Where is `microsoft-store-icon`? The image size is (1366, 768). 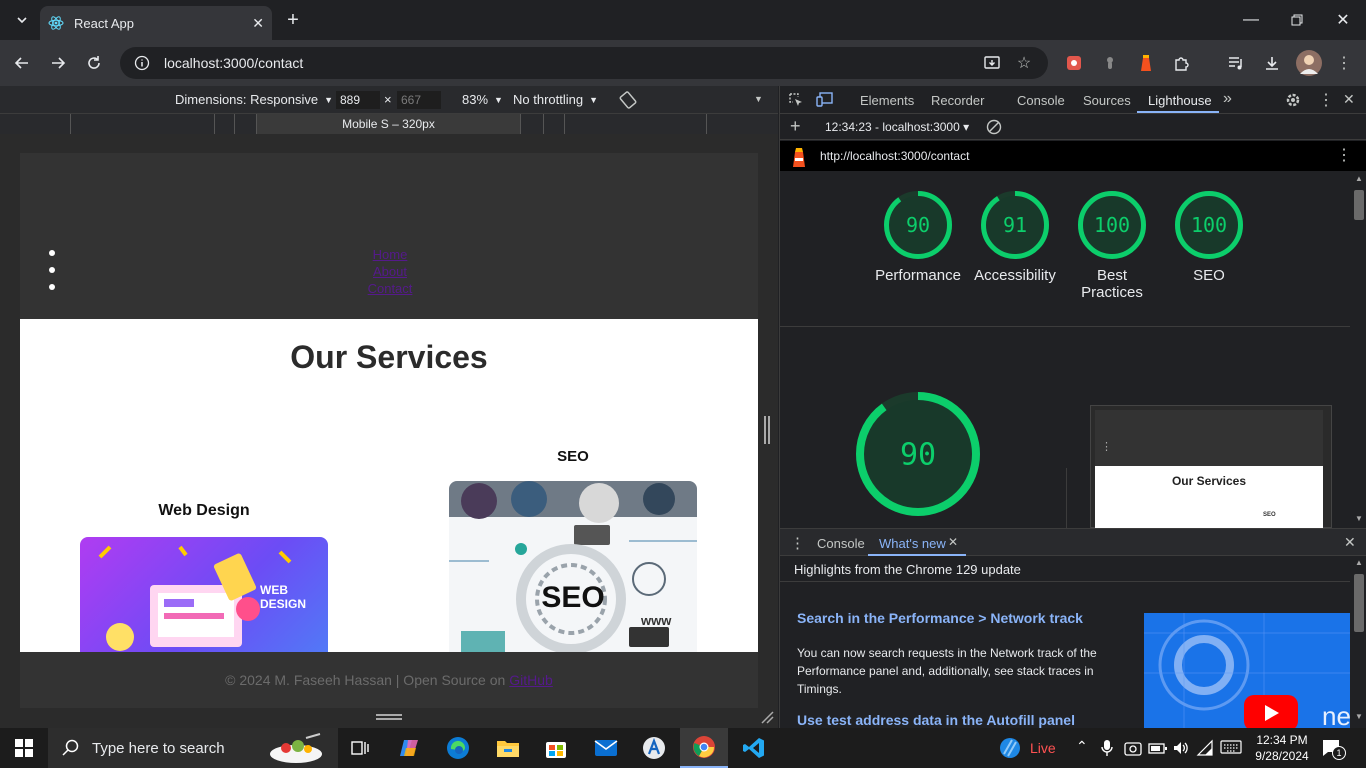 microsoft-store-icon is located at coordinates (556, 748).